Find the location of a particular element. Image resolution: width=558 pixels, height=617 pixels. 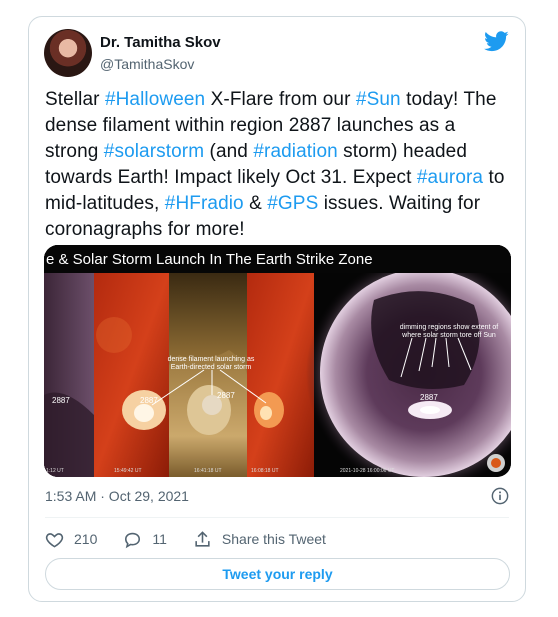

info-icon is located at coordinates (500, 496).